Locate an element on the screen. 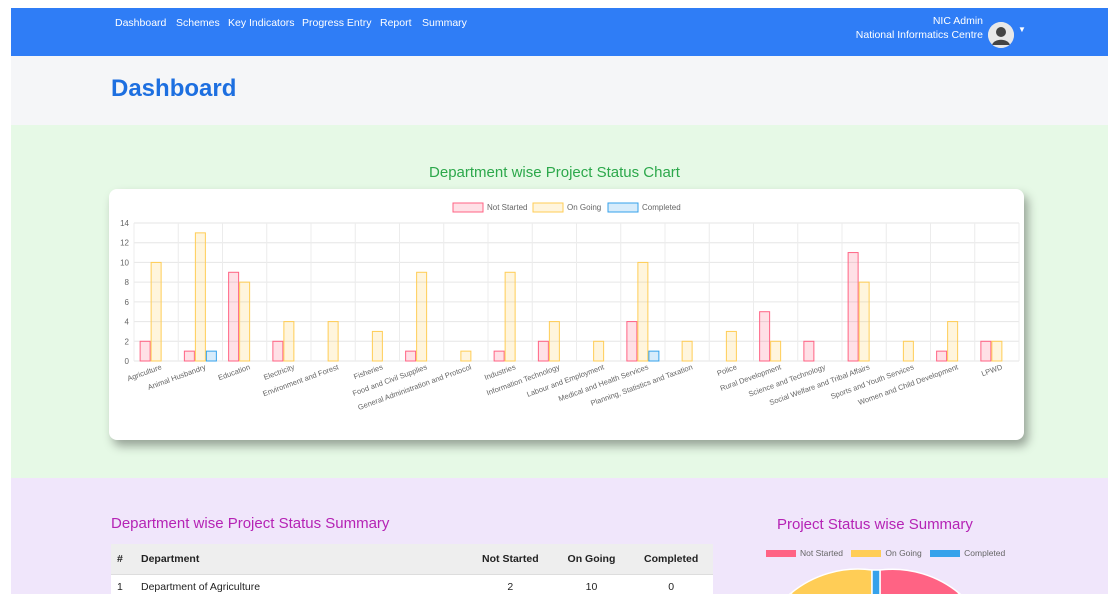 The width and height of the screenshot is (1109, 599). nav-link-schemes: Schemes is located at coordinates (198, 23).